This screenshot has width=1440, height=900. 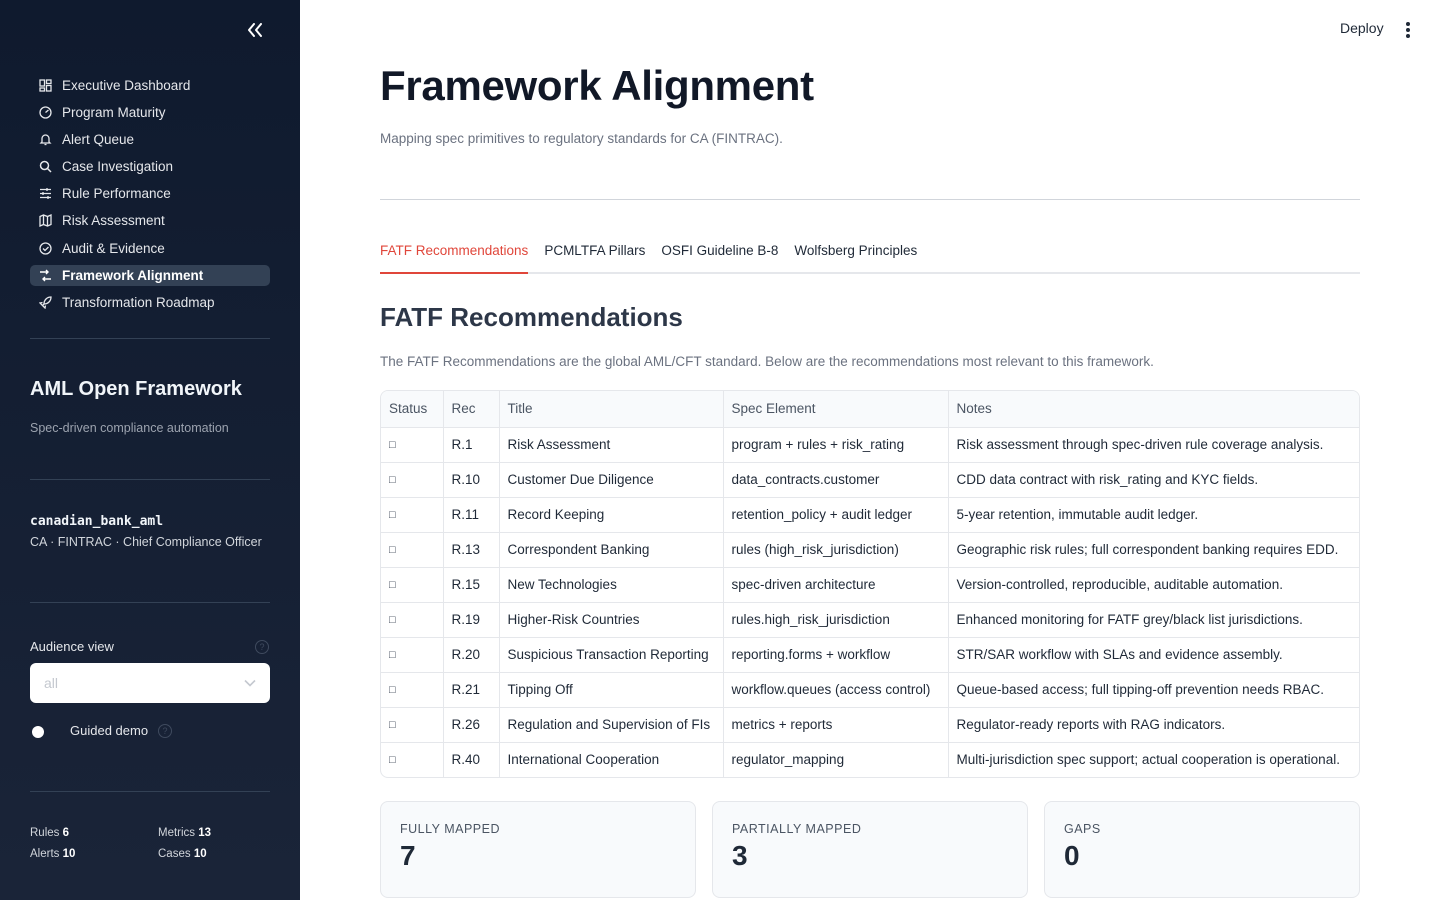 What do you see at coordinates (531, 317) in the screenshot?
I see `section-title: FATF Recommendations` at bounding box center [531, 317].